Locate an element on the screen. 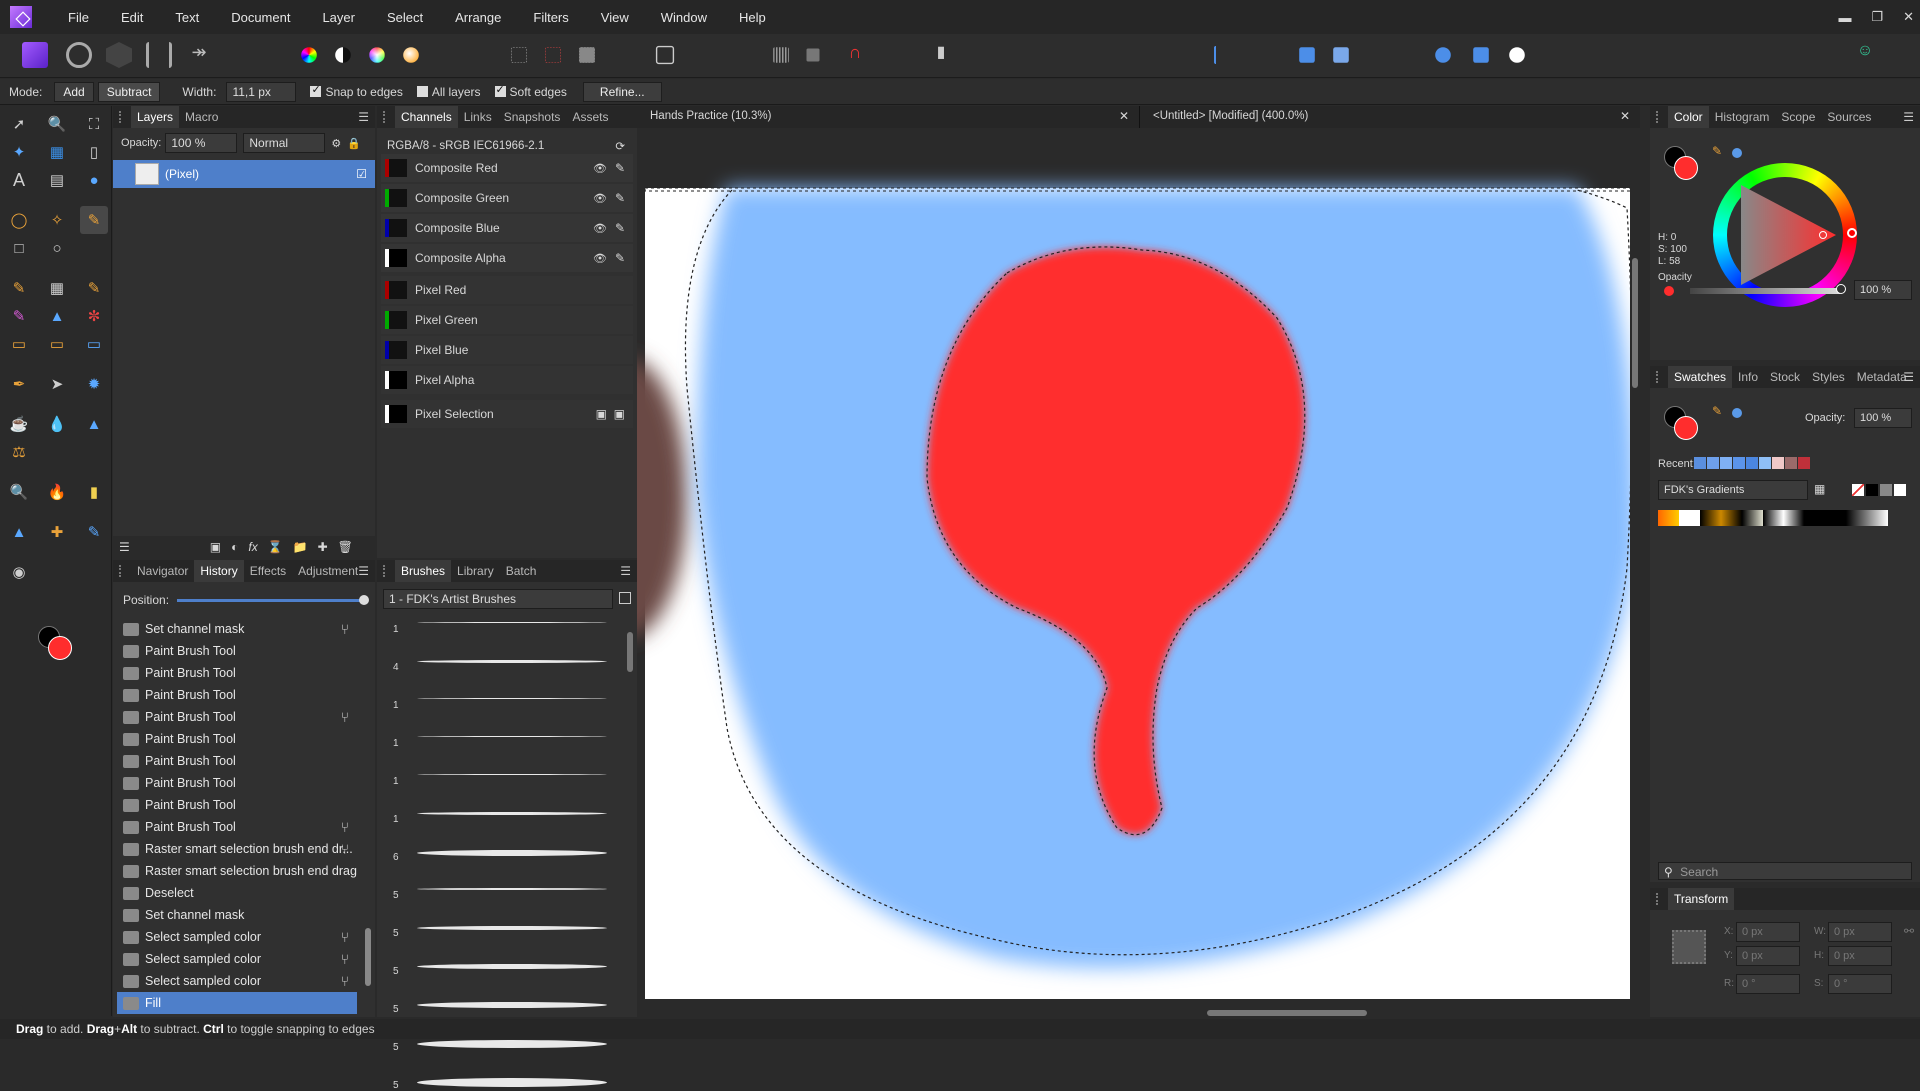 This screenshot has height=1091, width=1920. tab-sources: Sources is located at coordinates (1849, 117).